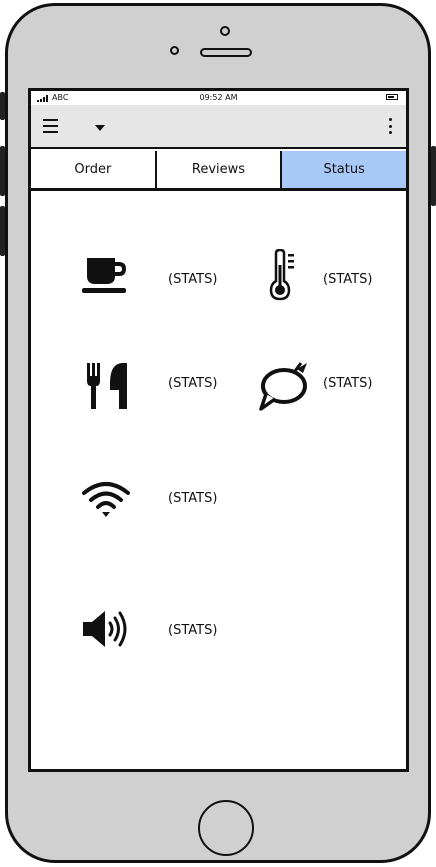  Describe the element at coordinates (104, 275) in the screenshot. I see `coffee-cup-icon` at that location.